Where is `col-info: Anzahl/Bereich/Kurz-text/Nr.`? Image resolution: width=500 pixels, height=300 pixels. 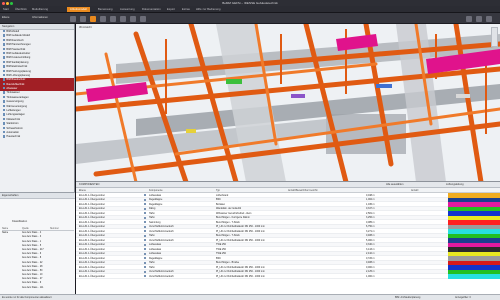 col-info: Anzahl/Bereich/Kurz-text/Nr. is located at coordinates (303, 190).